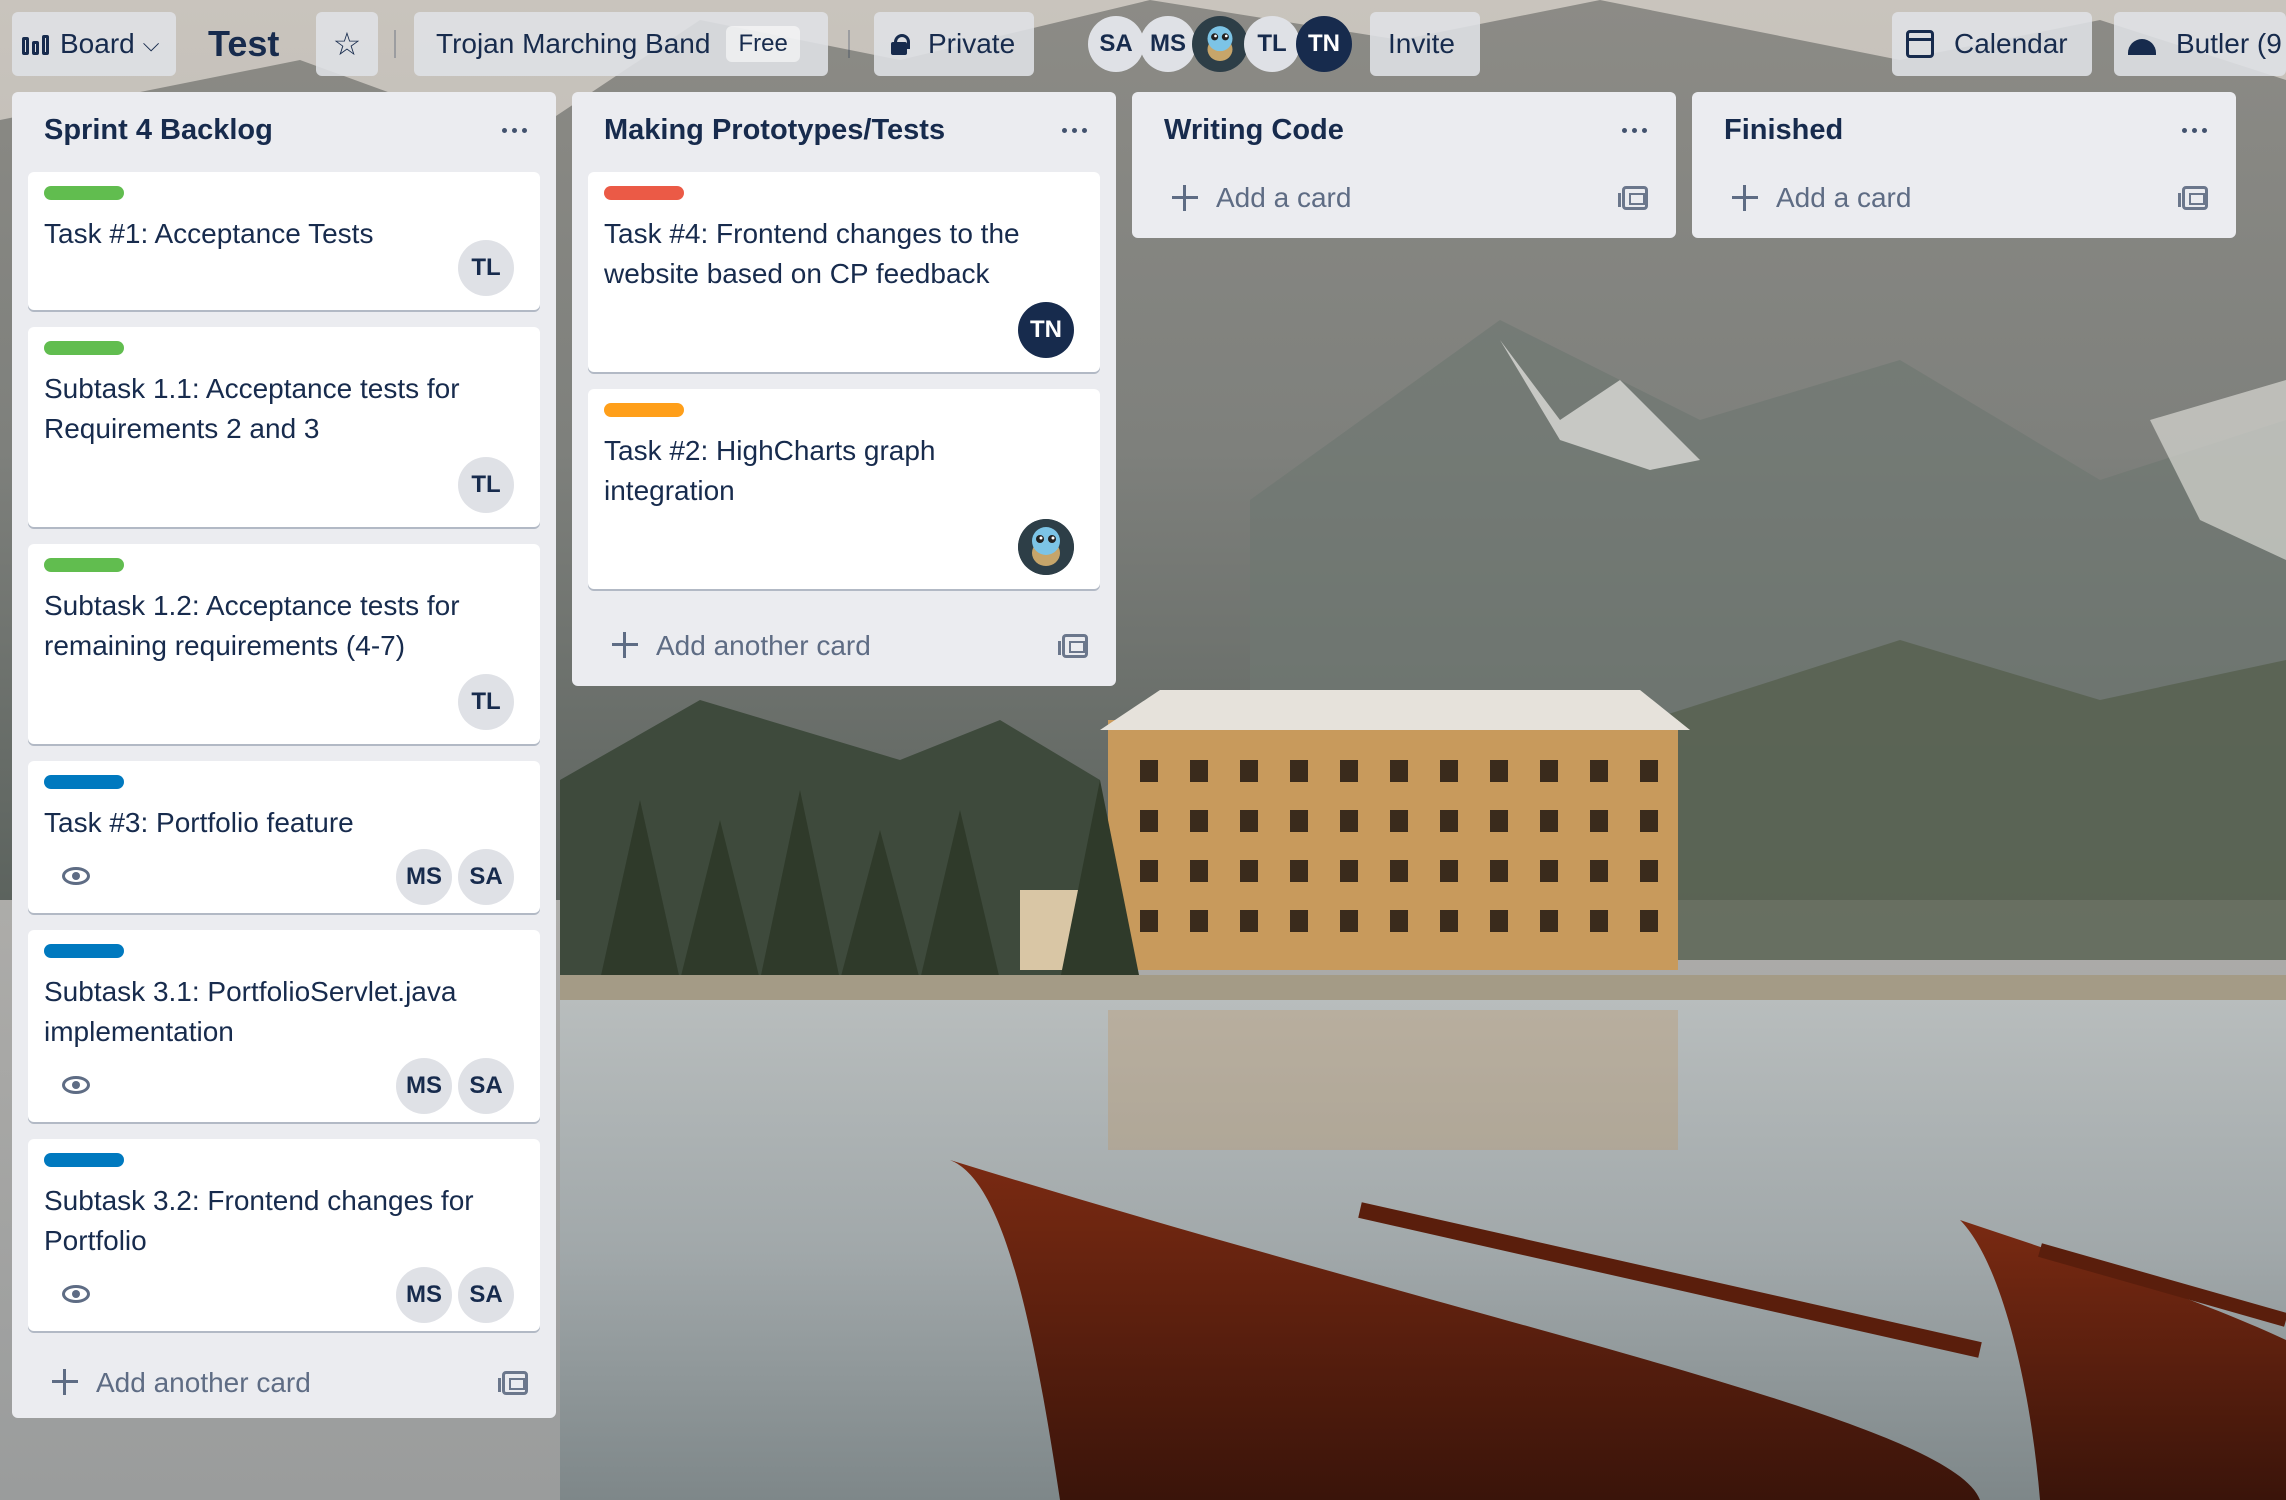 The height and width of the screenshot is (1500, 2286). I want to click on avatar-squirtle, so click(1220, 44).